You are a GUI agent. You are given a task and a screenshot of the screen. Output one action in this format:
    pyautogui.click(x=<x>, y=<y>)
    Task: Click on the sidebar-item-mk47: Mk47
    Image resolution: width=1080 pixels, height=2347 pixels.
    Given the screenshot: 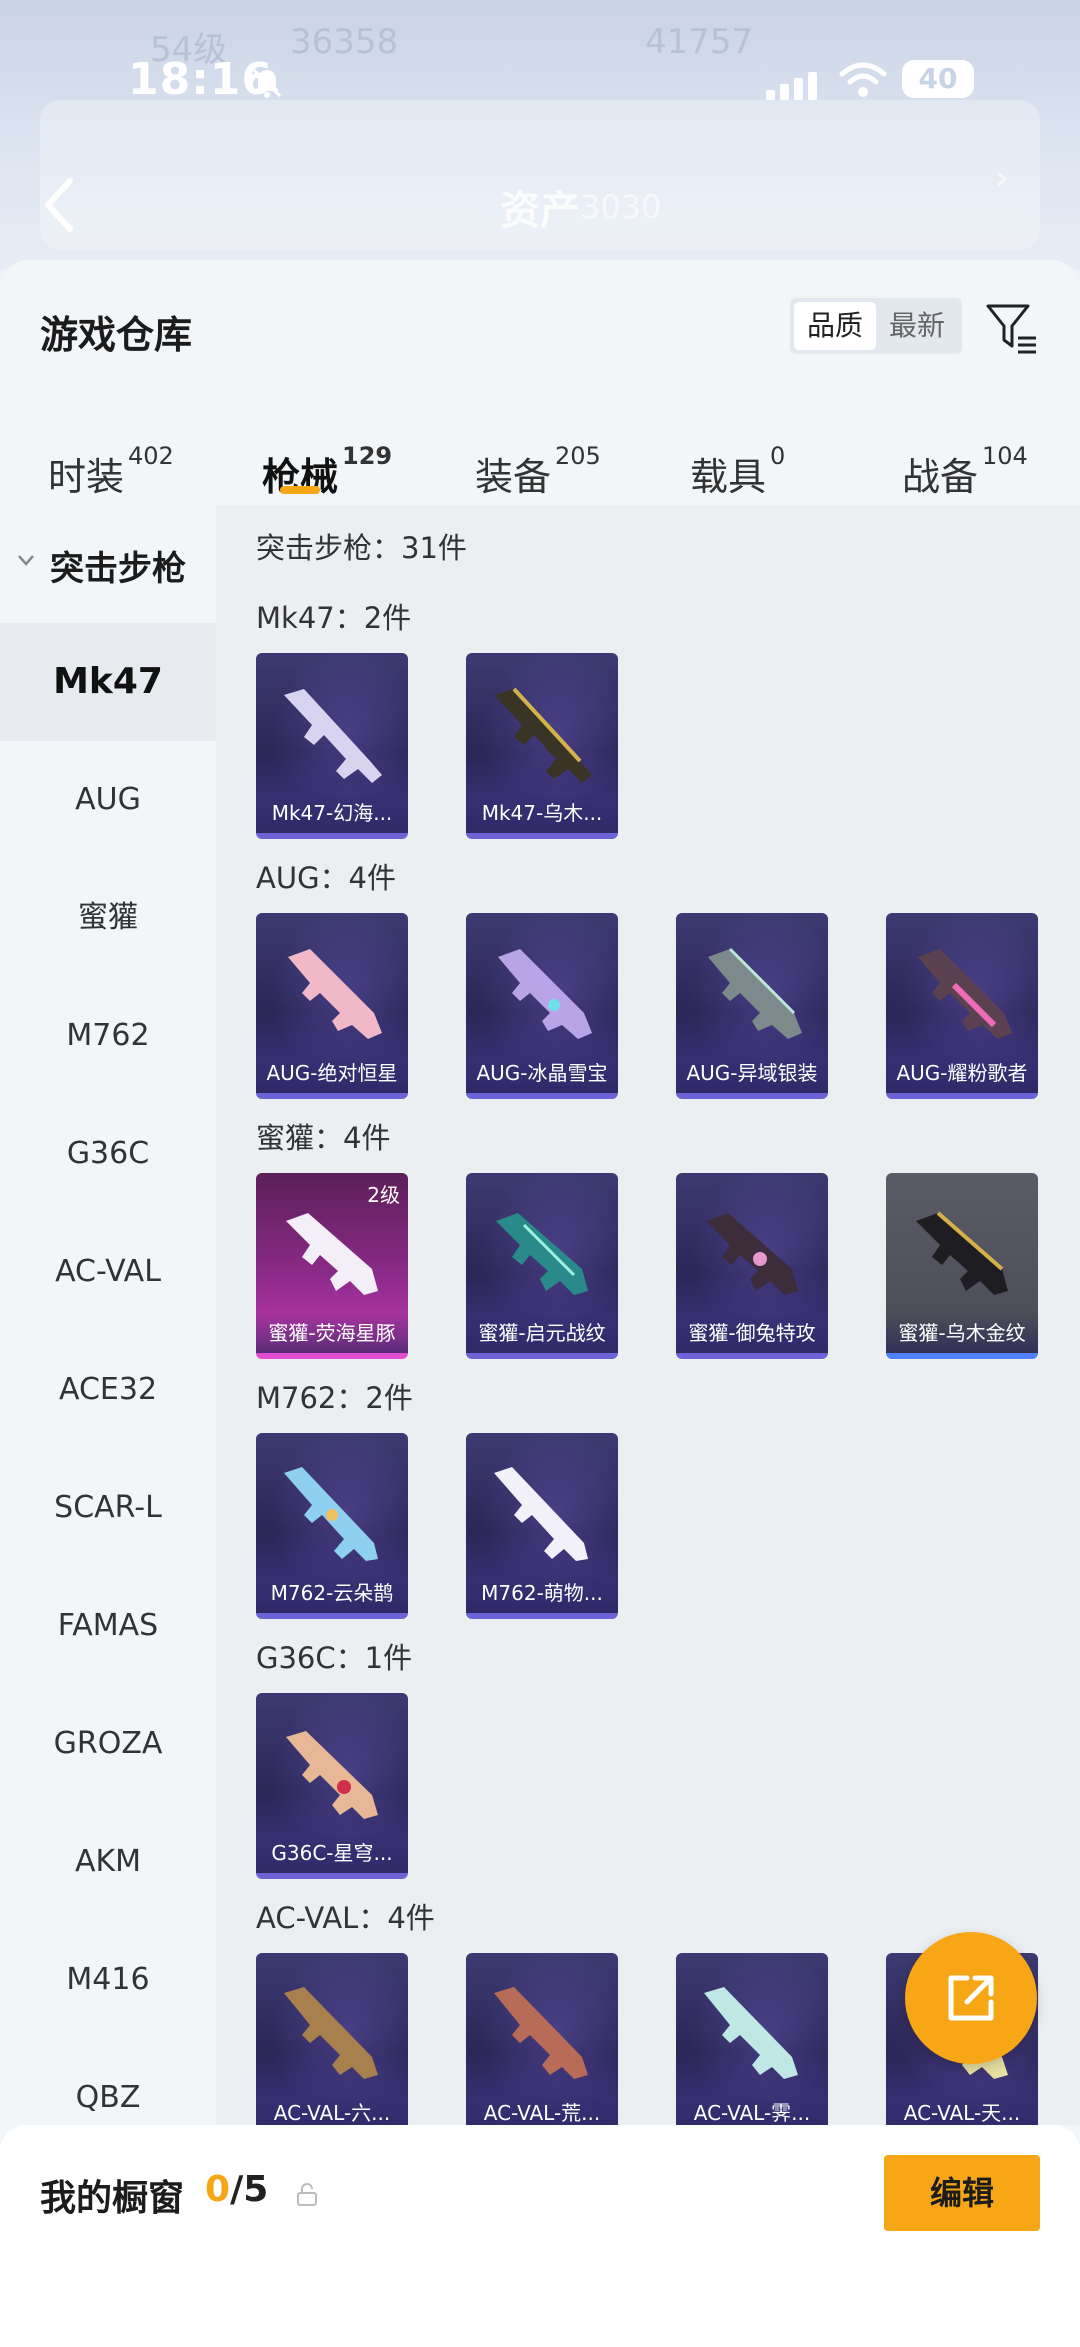 What is the action you would take?
    pyautogui.click(x=108, y=682)
    